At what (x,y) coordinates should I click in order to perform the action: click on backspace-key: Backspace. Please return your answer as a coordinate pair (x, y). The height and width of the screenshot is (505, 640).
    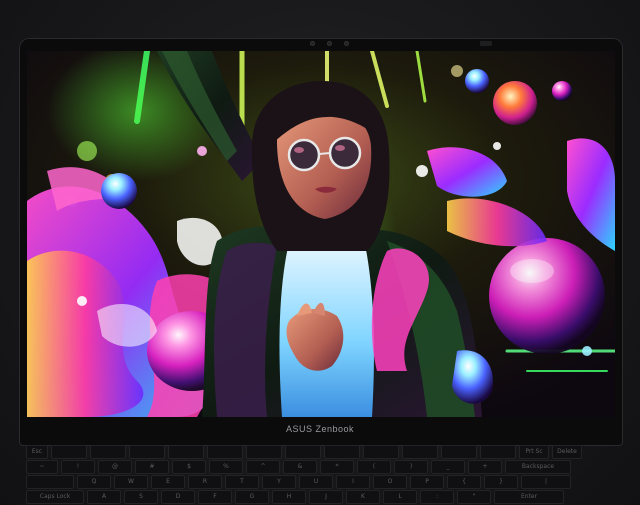
    Looking at the image, I should click on (538, 467).